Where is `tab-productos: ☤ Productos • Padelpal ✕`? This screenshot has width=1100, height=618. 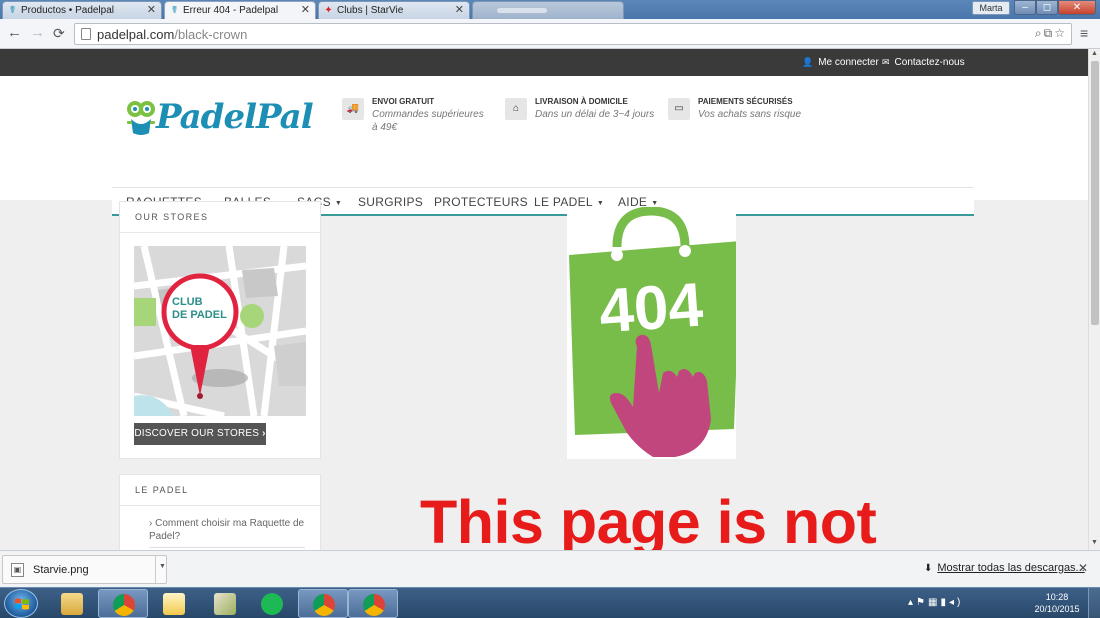
tab-productos: ☤ Productos • Padelpal ✕ is located at coordinates (82, 10).